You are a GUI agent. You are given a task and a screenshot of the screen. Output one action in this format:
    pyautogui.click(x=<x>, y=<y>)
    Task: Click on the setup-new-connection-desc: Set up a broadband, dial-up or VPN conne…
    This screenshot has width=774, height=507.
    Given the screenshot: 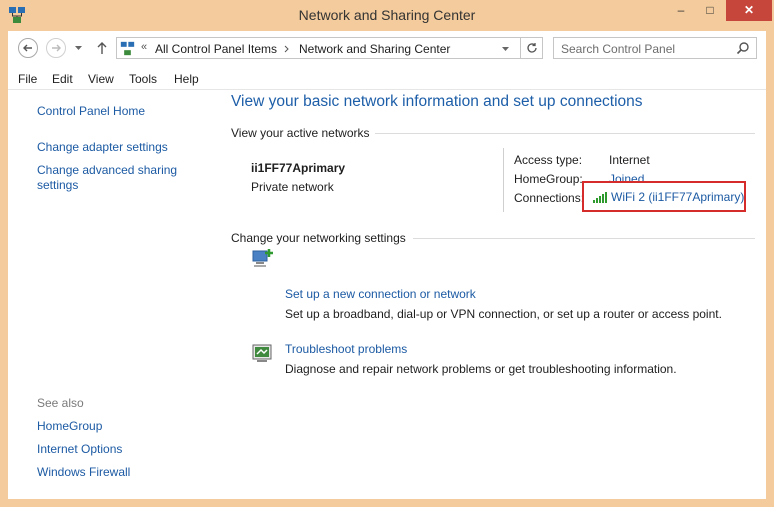 What is the action you would take?
    pyautogui.click(x=503, y=314)
    